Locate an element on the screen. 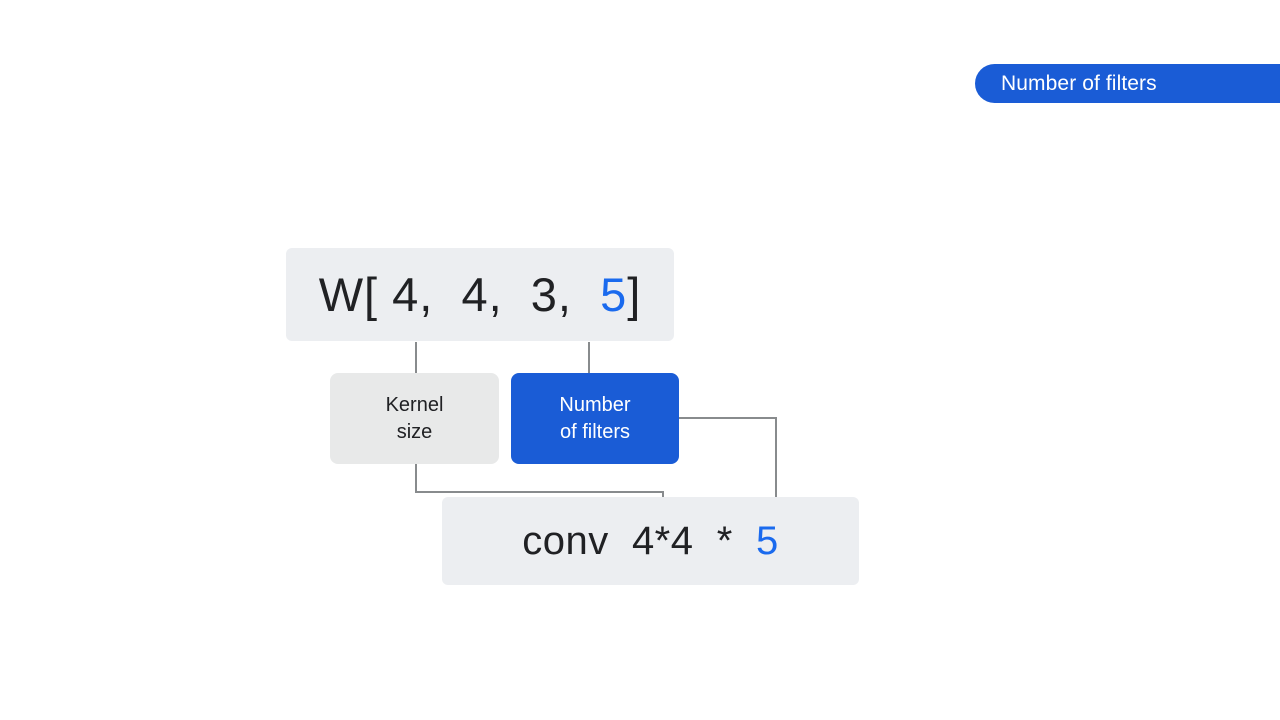  formula-highlight-filters: 5 is located at coordinates (614, 294).